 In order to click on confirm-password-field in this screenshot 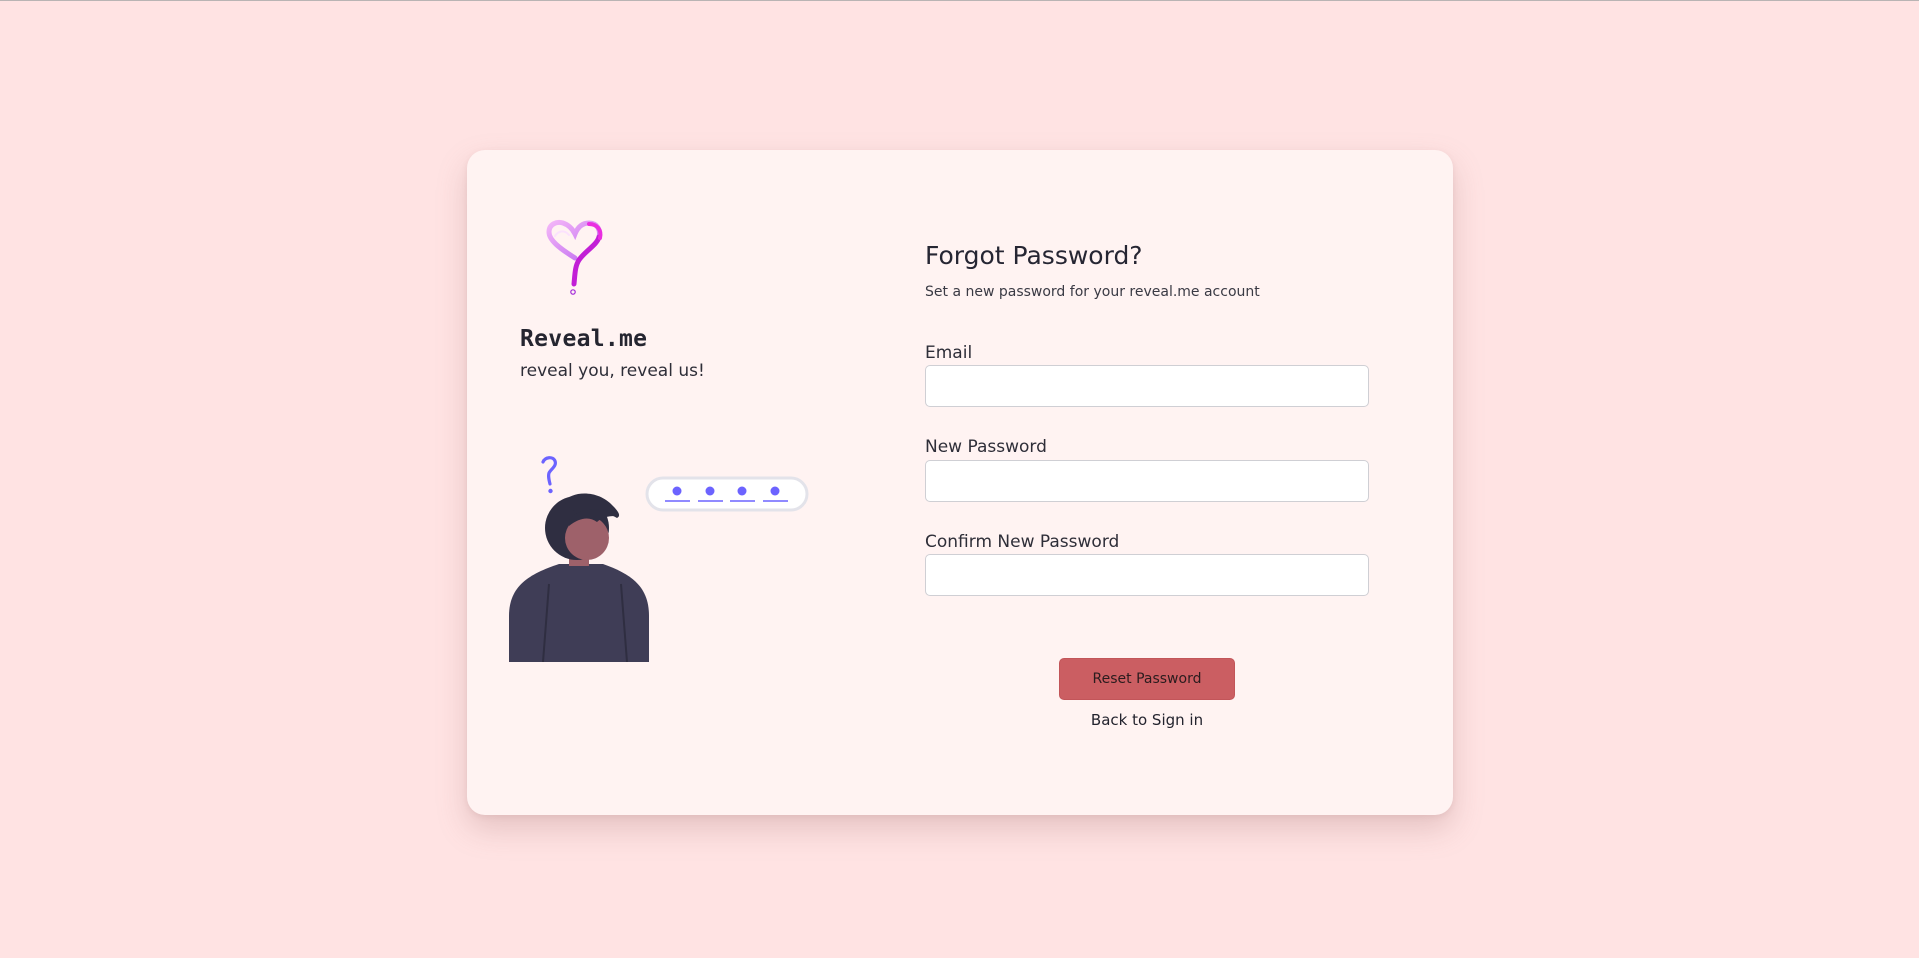, I will do `click(1147, 575)`.